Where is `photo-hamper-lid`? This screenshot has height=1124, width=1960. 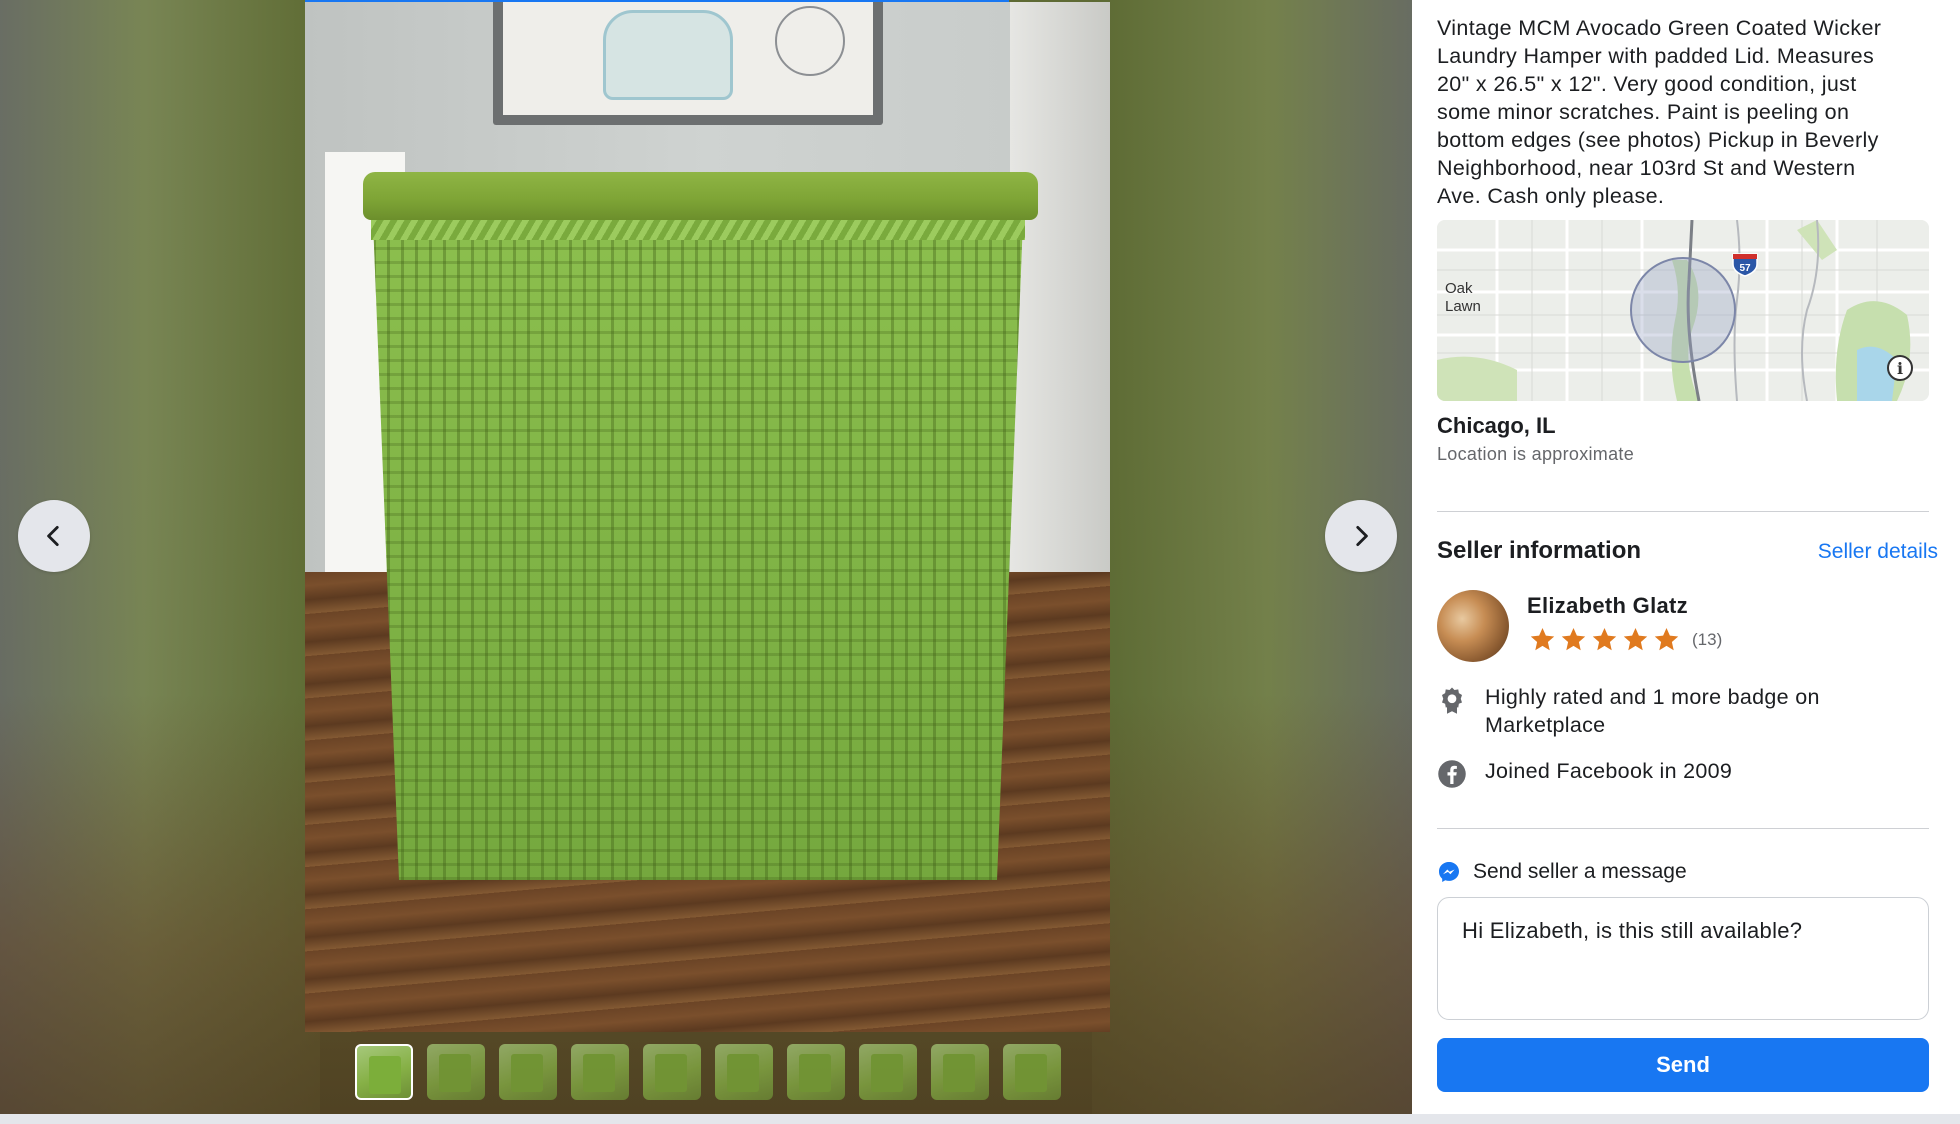 photo-hamper-lid is located at coordinates (700, 196).